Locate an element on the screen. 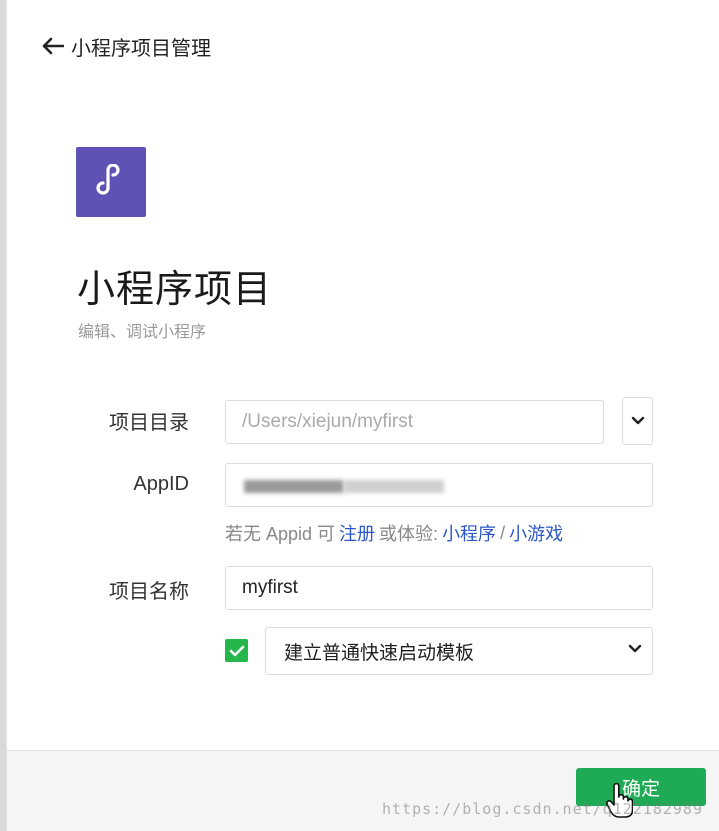 Image resolution: width=719 pixels, height=831 pixels. appid-hint: 若无 Appid 可 注册 或体验: 小程序 / 小游戏 is located at coordinates (396, 533).